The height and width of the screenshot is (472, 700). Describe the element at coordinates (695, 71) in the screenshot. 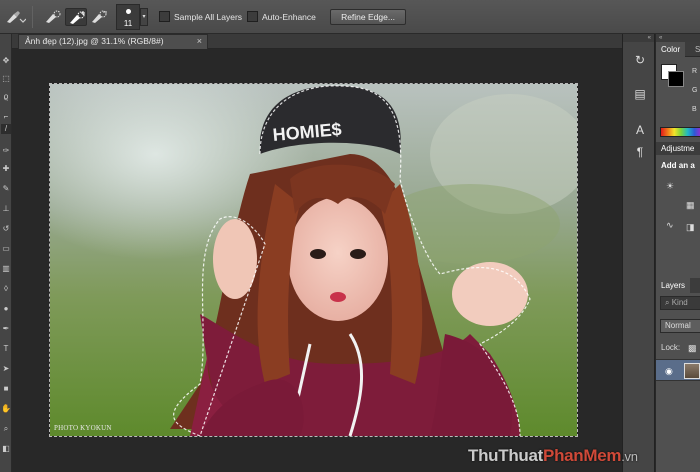

I see `channel-r-label: R` at that location.